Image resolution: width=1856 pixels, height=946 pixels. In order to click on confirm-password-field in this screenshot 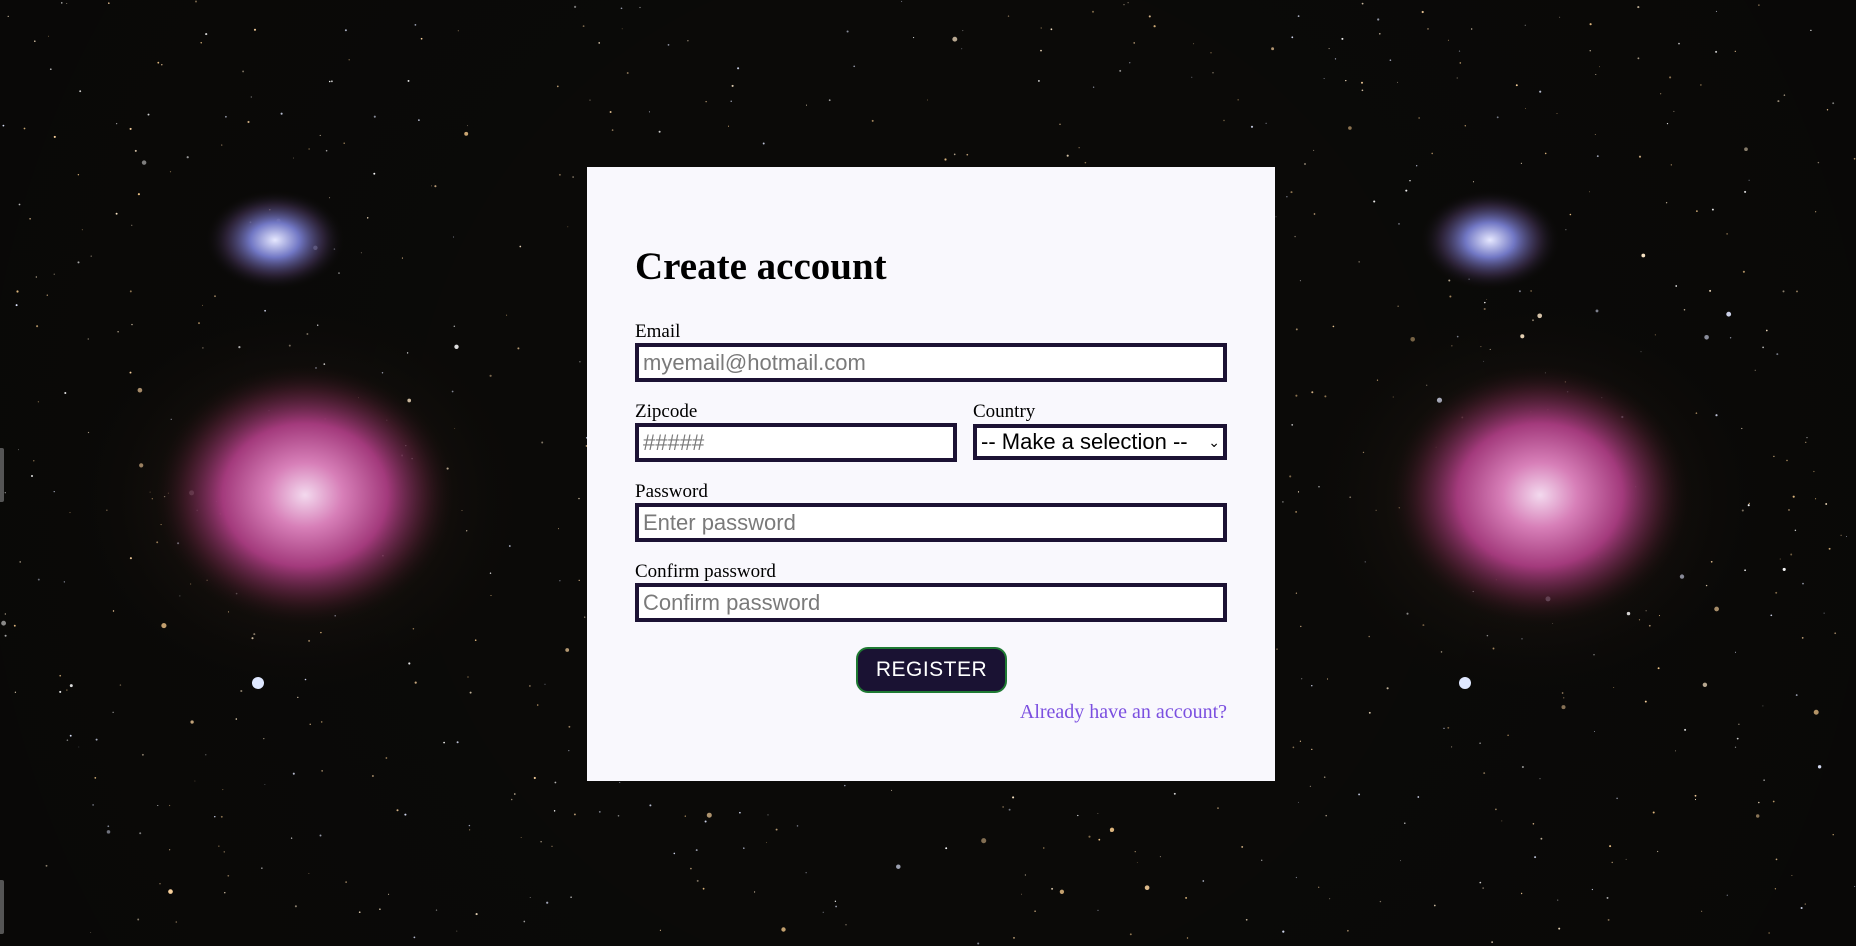, I will do `click(931, 602)`.